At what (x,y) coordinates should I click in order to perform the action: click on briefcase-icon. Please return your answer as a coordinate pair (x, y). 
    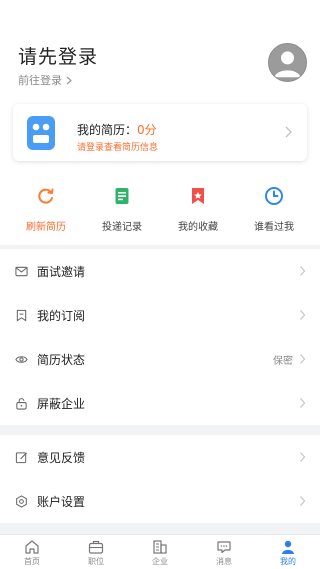
    Looking at the image, I should click on (96, 547).